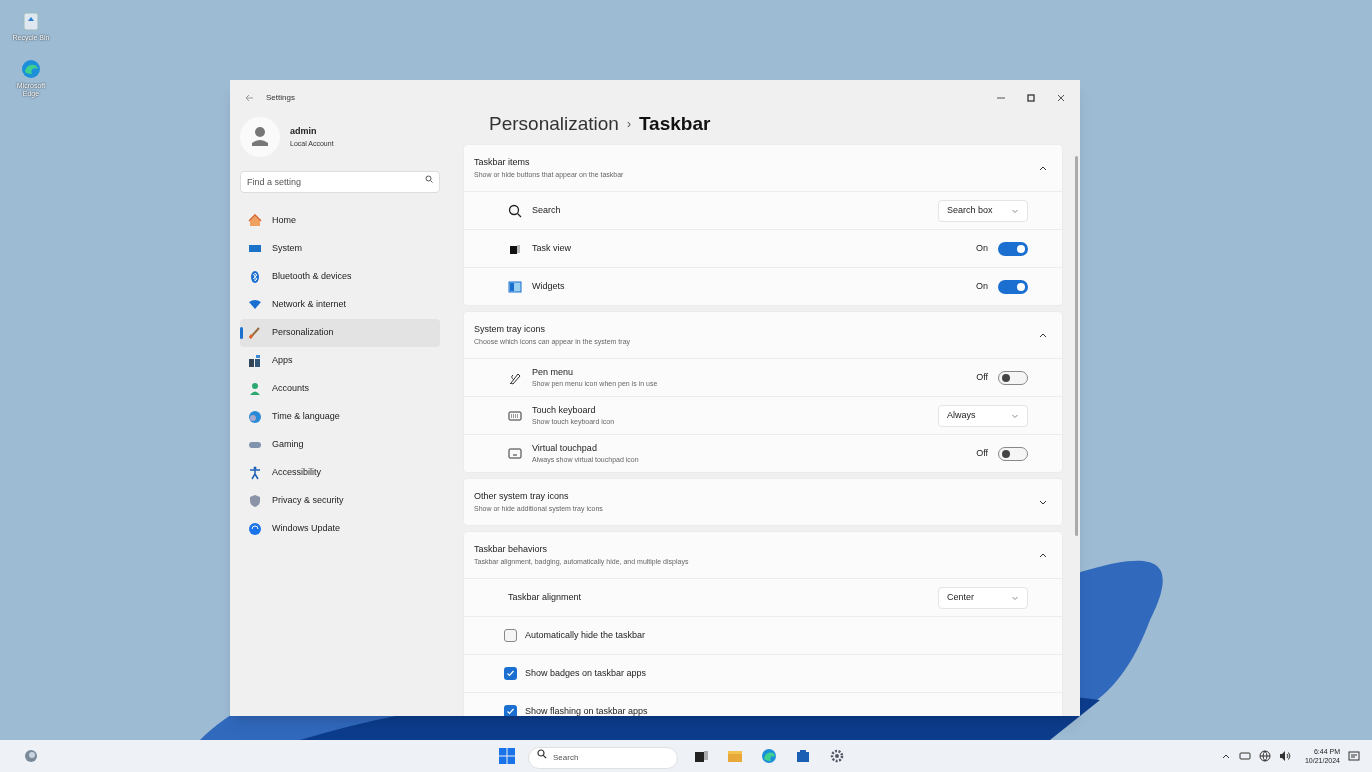  I want to click on window-title: Settings, so click(280, 98).